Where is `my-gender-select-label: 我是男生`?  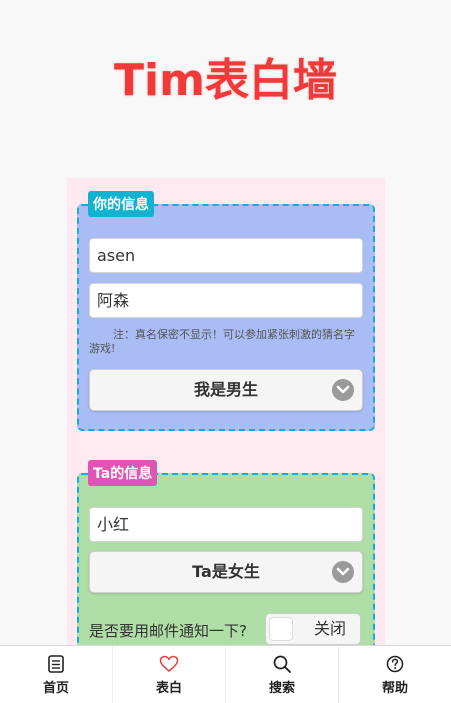 my-gender-select-label: 我是男生 is located at coordinates (225, 389).